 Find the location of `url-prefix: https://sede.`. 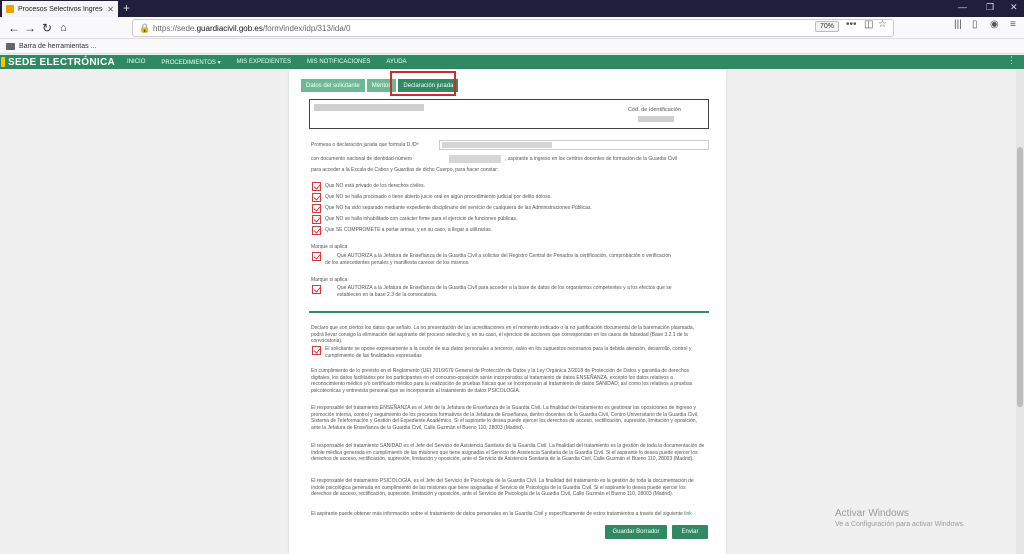

url-prefix: https://sede. is located at coordinates (175, 28).